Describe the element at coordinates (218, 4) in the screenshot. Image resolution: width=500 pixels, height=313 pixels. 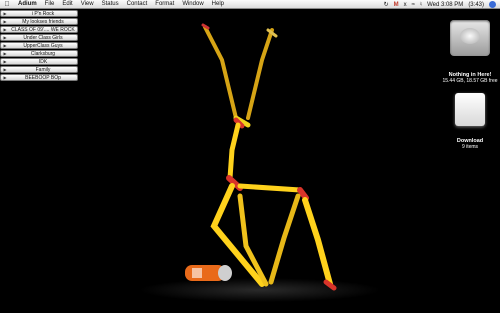
I see `menu-help: Help` at that location.